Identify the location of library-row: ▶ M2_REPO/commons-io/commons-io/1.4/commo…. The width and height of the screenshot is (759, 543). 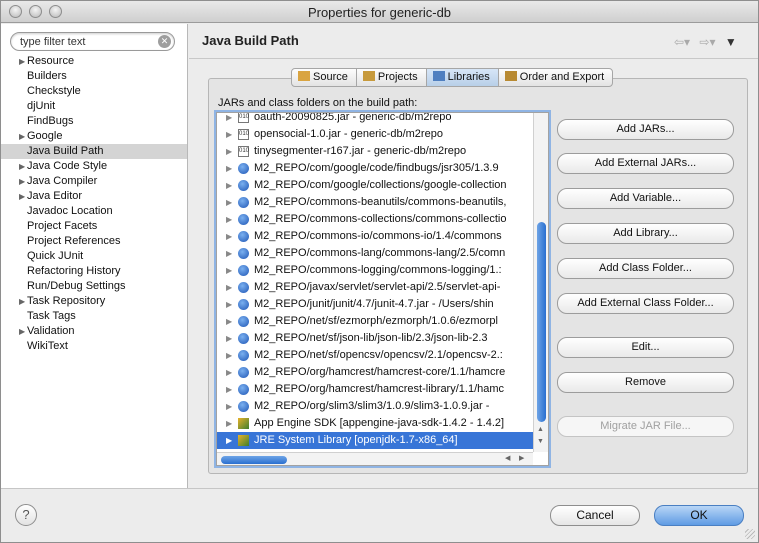
(375, 236).